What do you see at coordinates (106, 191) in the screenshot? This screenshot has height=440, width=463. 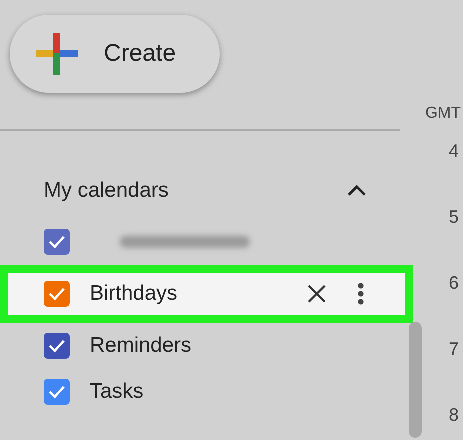 I see `section-title: My calendars` at bounding box center [106, 191].